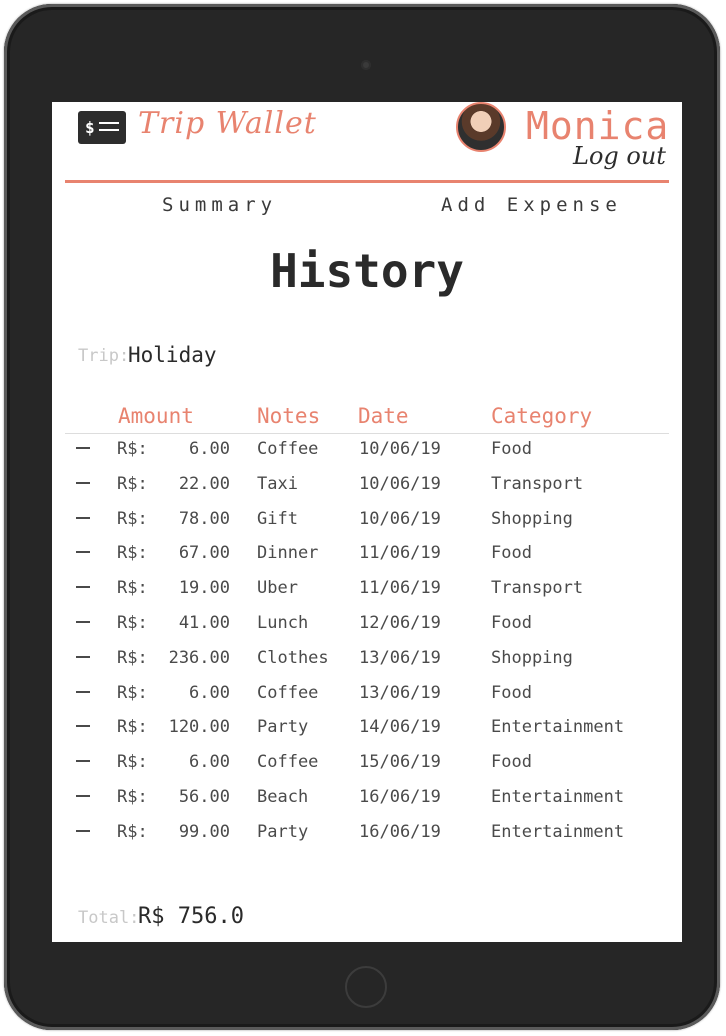 This screenshot has width=726, height=1036. Describe the element at coordinates (619, 156) in the screenshot. I see `logout-link: Log out` at that location.